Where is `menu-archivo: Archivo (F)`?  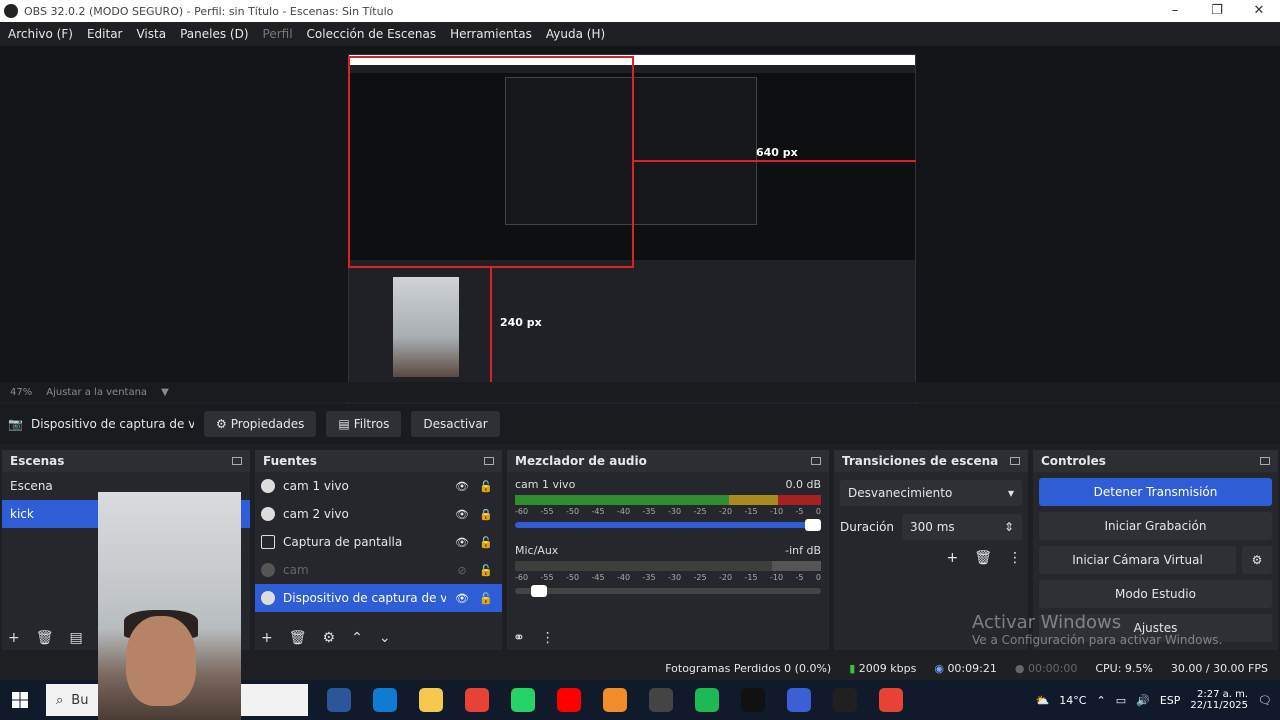 menu-archivo: Archivo (F) is located at coordinates (40, 34).